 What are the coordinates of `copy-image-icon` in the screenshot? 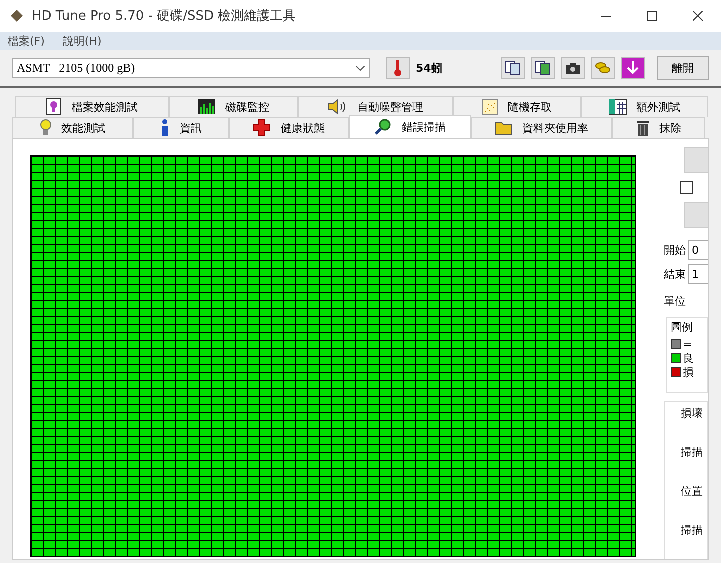 It's located at (543, 68).